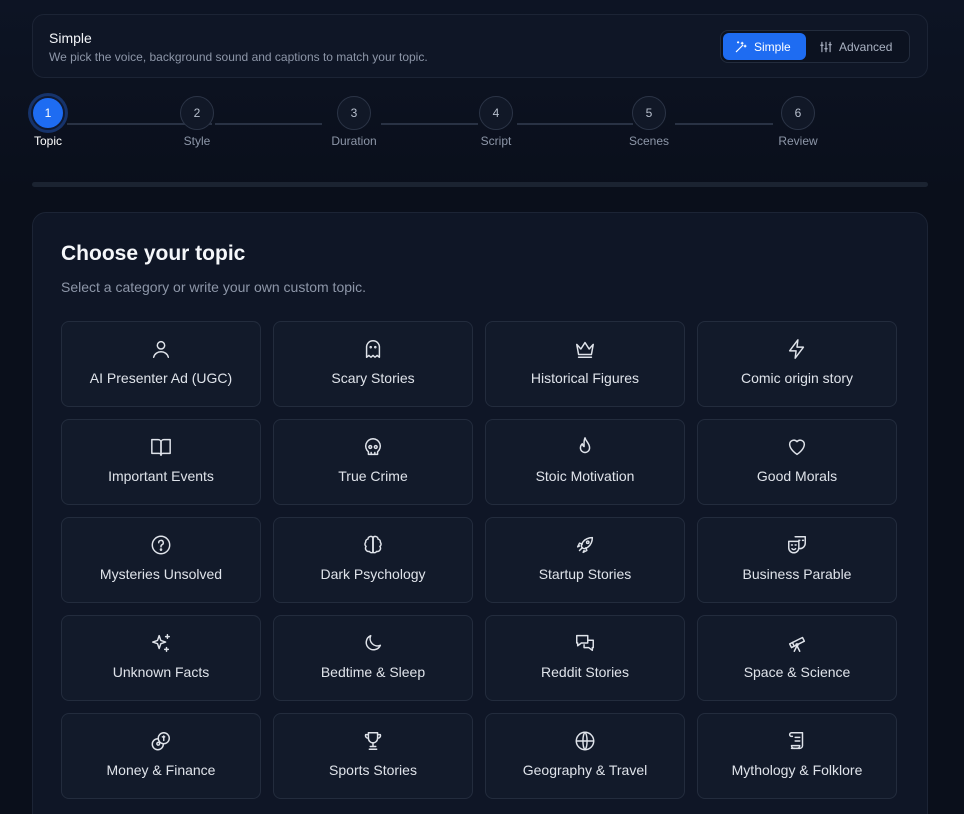 This screenshot has height=814, width=964. Describe the element at coordinates (161, 378) in the screenshot. I see `topic-label: AI Presenter Ad (UGC)` at that location.